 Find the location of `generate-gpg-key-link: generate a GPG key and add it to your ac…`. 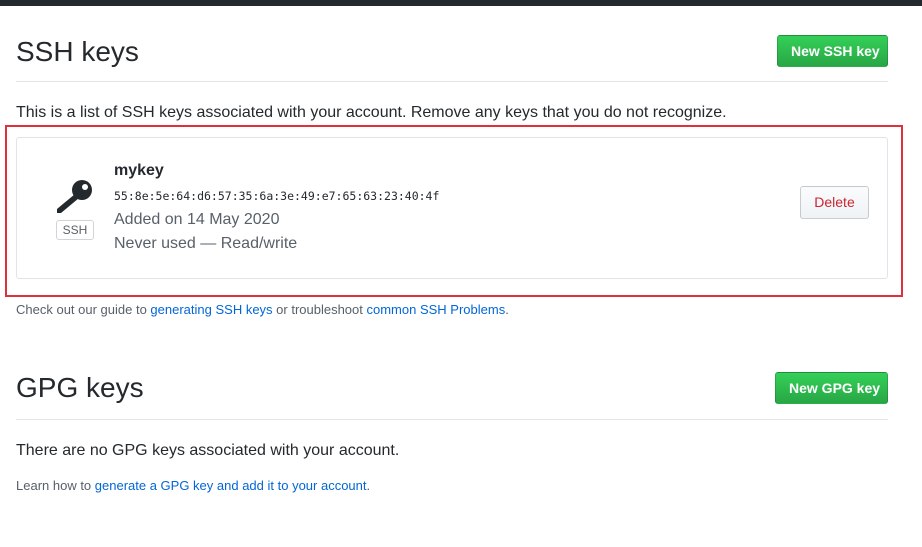

generate-gpg-key-link: generate a GPG key and add it to your ac… is located at coordinates (231, 485).